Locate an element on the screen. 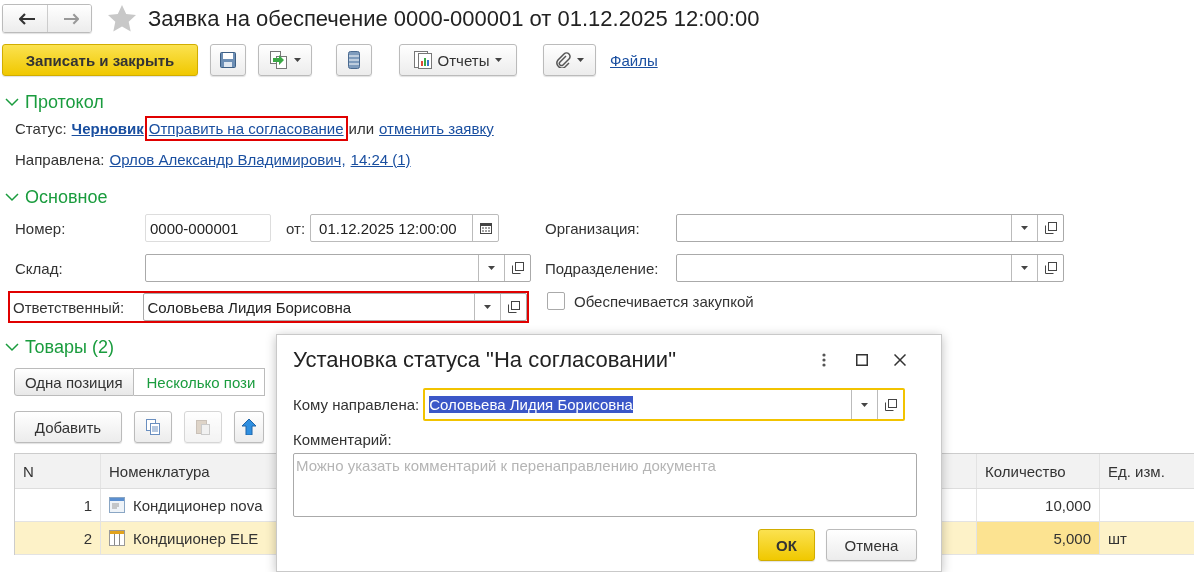 This screenshot has height=572, width=1194. comment-field: Можно указать комментарий к перенаправлению документа is located at coordinates (605, 485).